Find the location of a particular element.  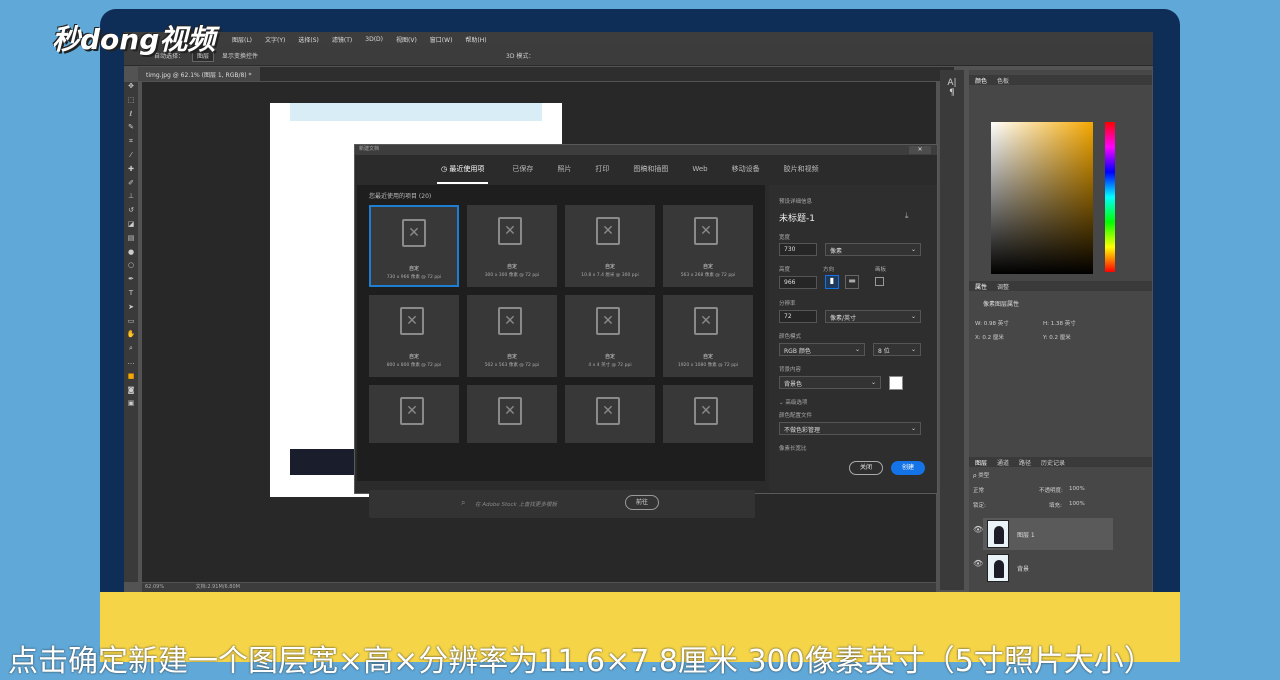

preset-card: ✕ 自定 502 x 563 像素 @ 72 ppi is located at coordinates (512, 336).